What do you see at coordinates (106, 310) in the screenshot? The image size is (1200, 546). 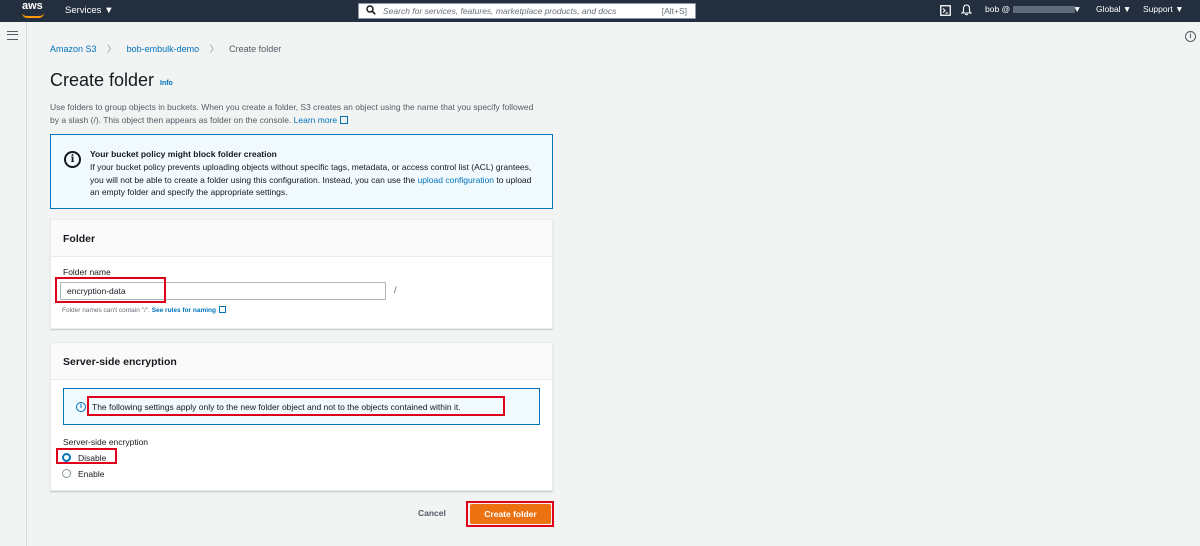 I see `hint-text: Folder names can't contain "/".` at bounding box center [106, 310].